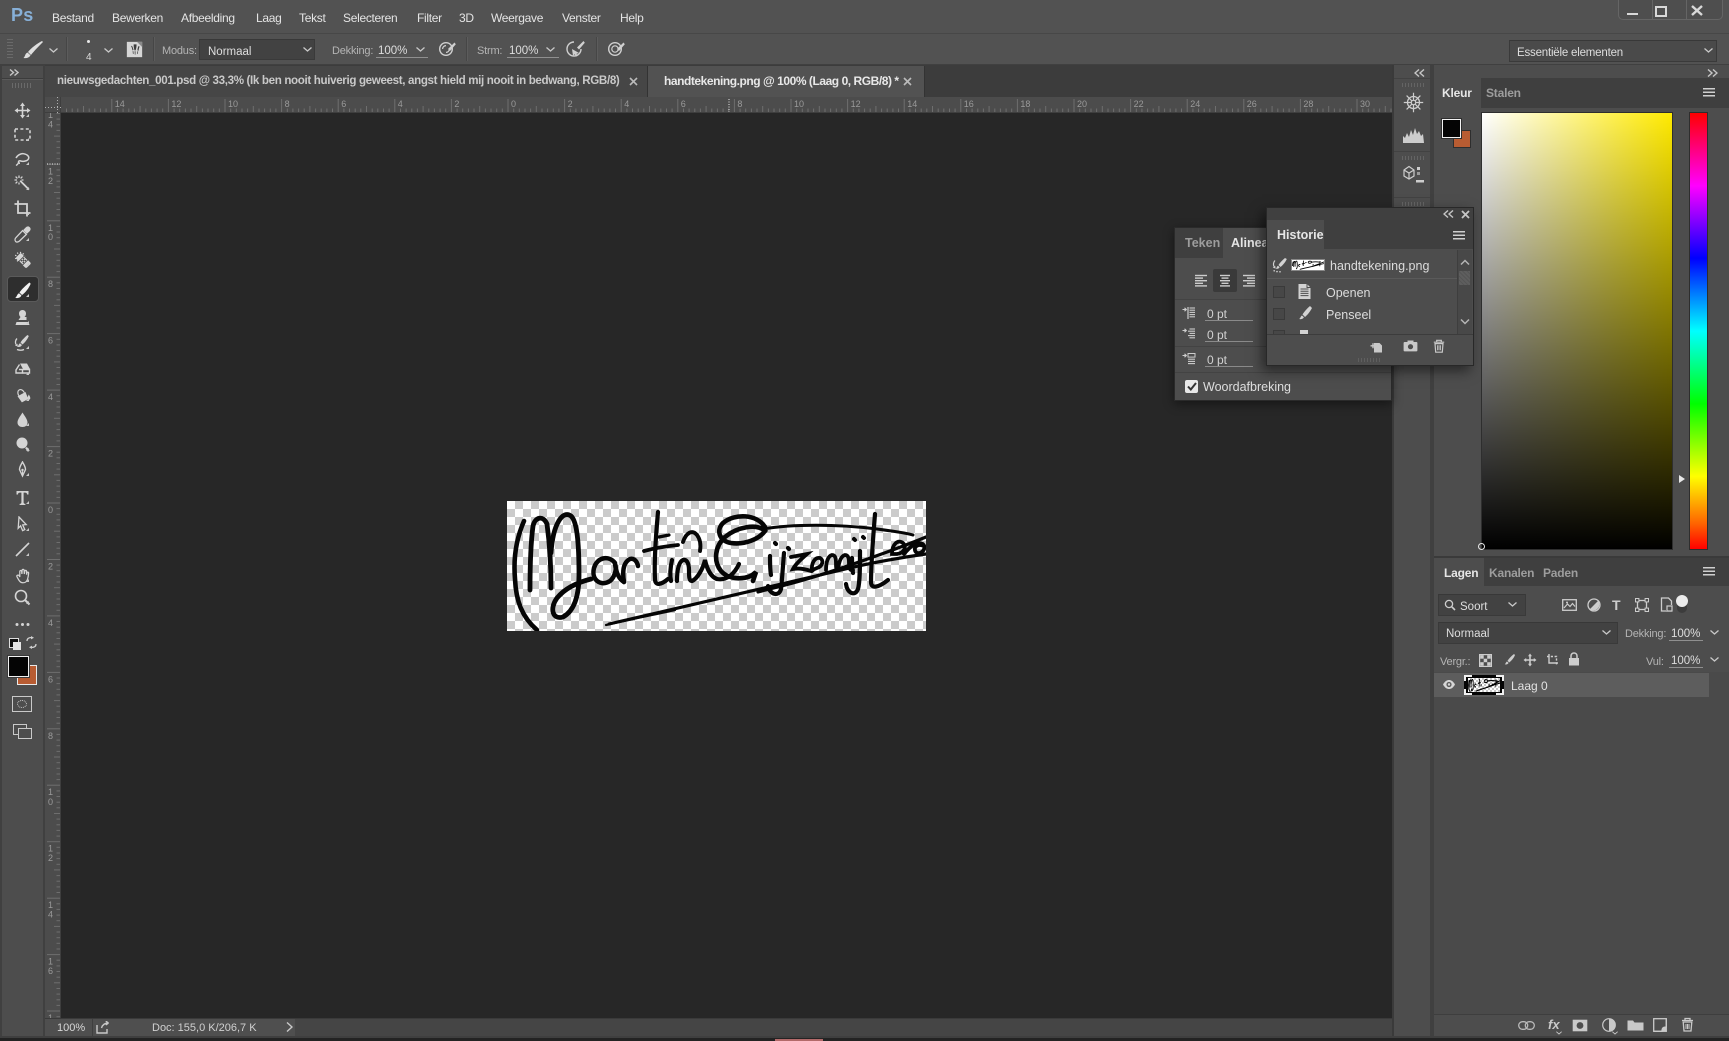 The height and width of the screenshot is (1041, 1729). I want to click on svg-text: 22, so click(1139, 104).